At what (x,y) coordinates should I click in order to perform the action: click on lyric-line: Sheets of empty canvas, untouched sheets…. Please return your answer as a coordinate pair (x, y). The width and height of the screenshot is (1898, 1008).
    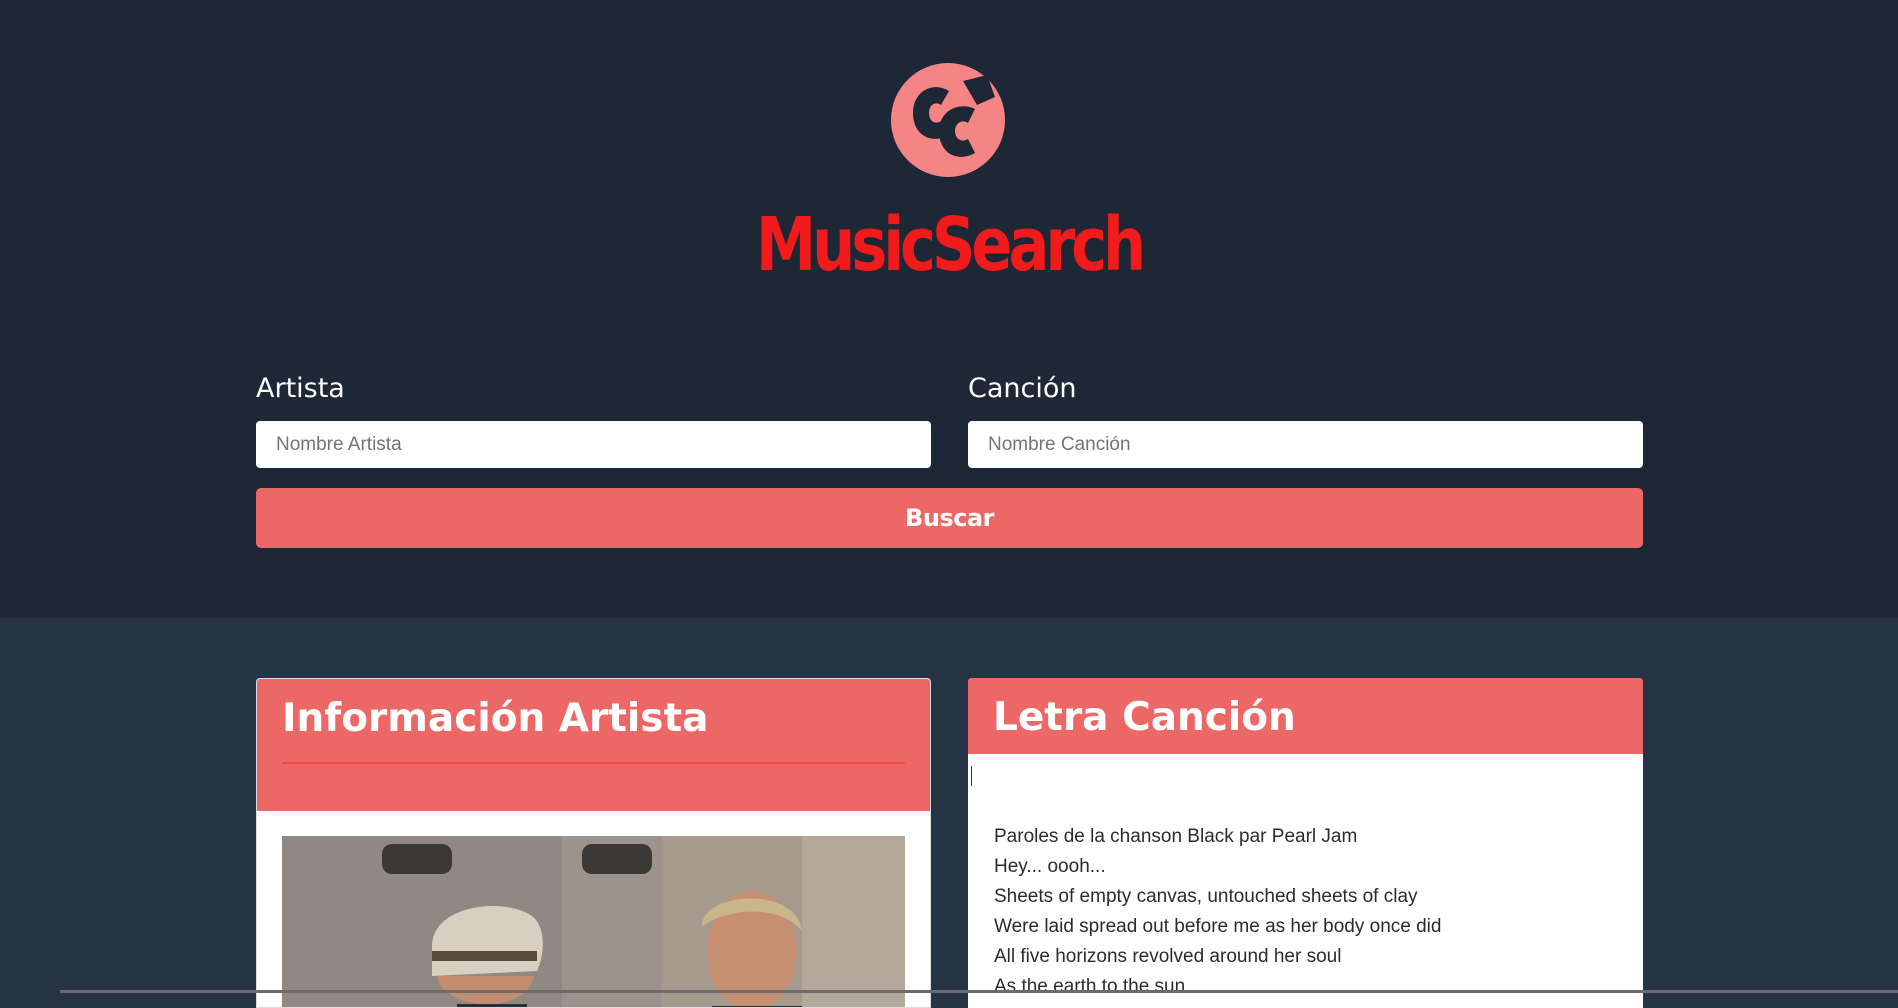
    Looking at the image, I should click on (1206, 896).